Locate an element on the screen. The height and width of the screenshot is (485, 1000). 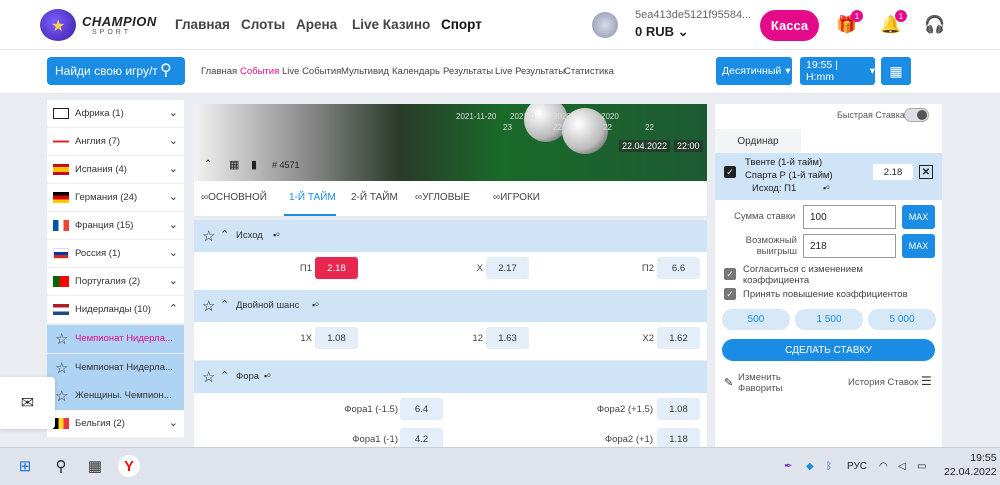
make-bet-button: СДЕЛАТЬ СТАВКУ is located at coordinates (828, 350).